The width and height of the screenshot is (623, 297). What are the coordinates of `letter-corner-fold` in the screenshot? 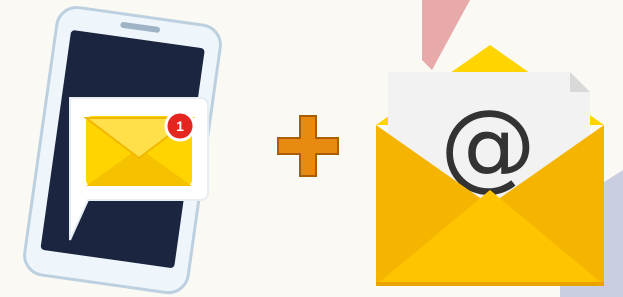 It's located at (580, 82).